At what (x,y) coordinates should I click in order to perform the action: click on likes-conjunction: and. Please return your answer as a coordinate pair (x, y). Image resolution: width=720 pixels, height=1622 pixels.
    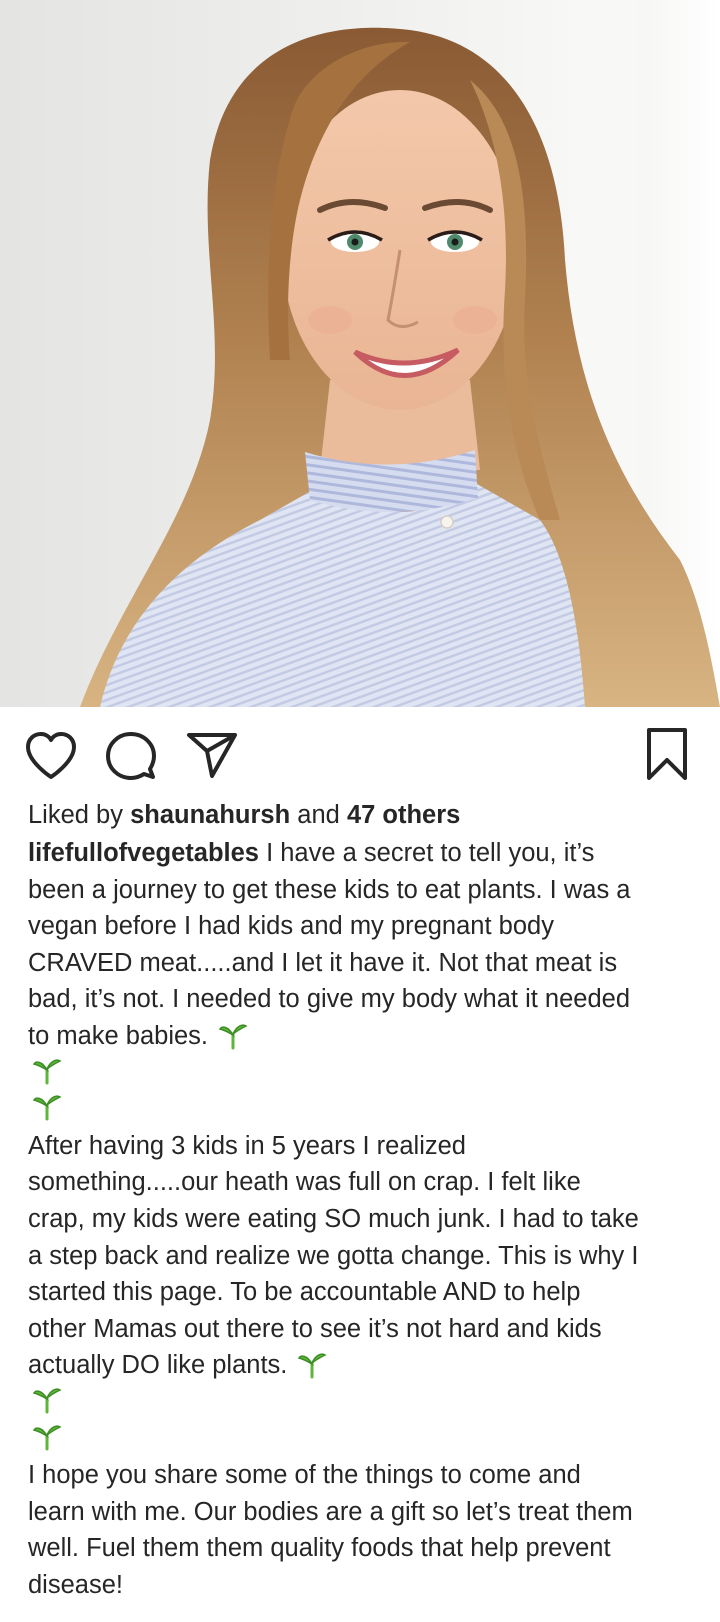
    Looking at the image, I should click on (318, 815).